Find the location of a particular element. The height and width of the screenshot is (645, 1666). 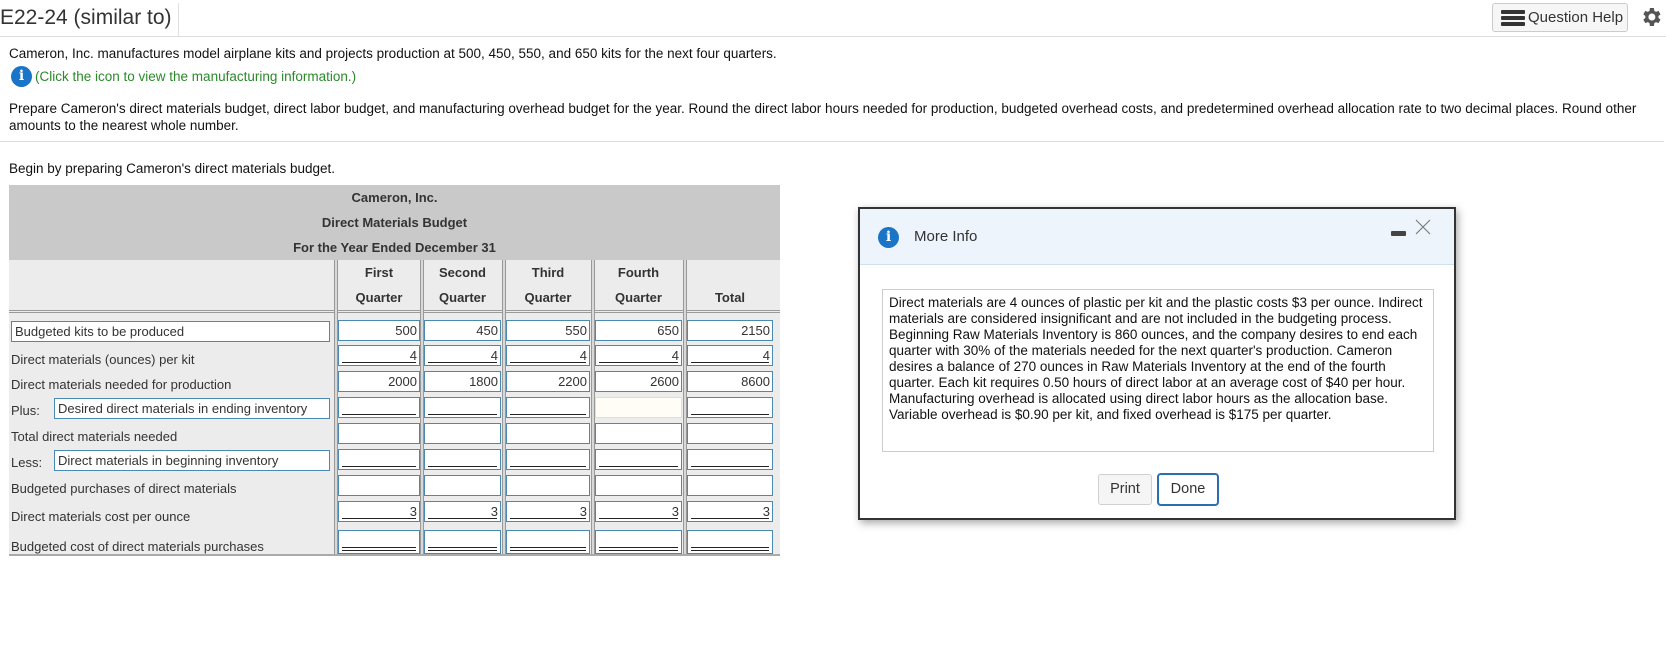

question-help-button: Question Help is located at coordinates (1560, 17).